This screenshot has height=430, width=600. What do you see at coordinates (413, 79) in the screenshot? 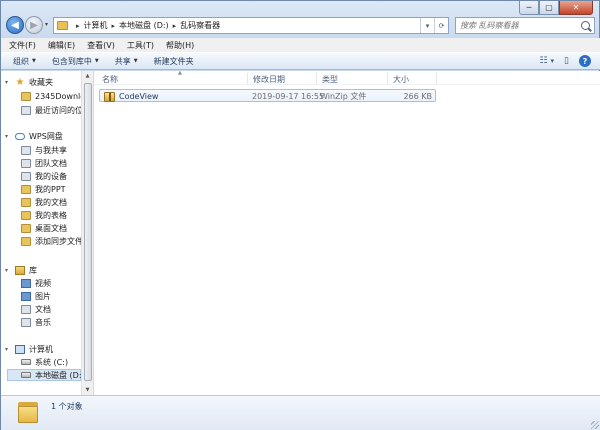
I see `column-header-size: 大小` at bounding box center [413, 79].